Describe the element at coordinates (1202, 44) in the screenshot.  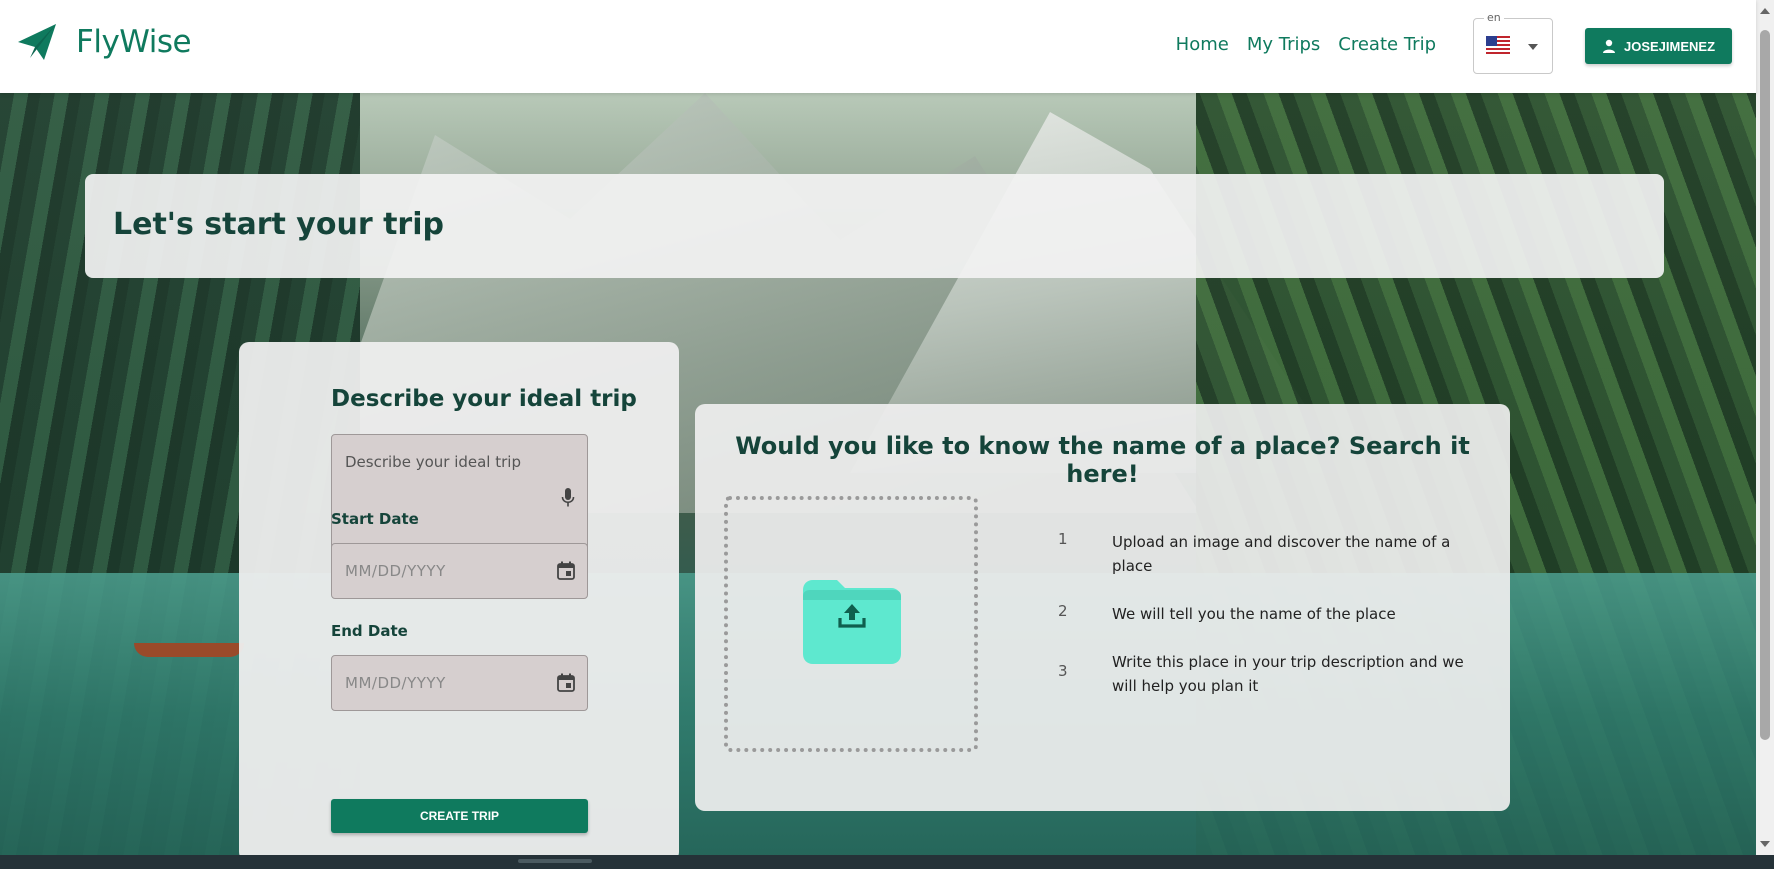
I see `nav-home: Home` at that location.